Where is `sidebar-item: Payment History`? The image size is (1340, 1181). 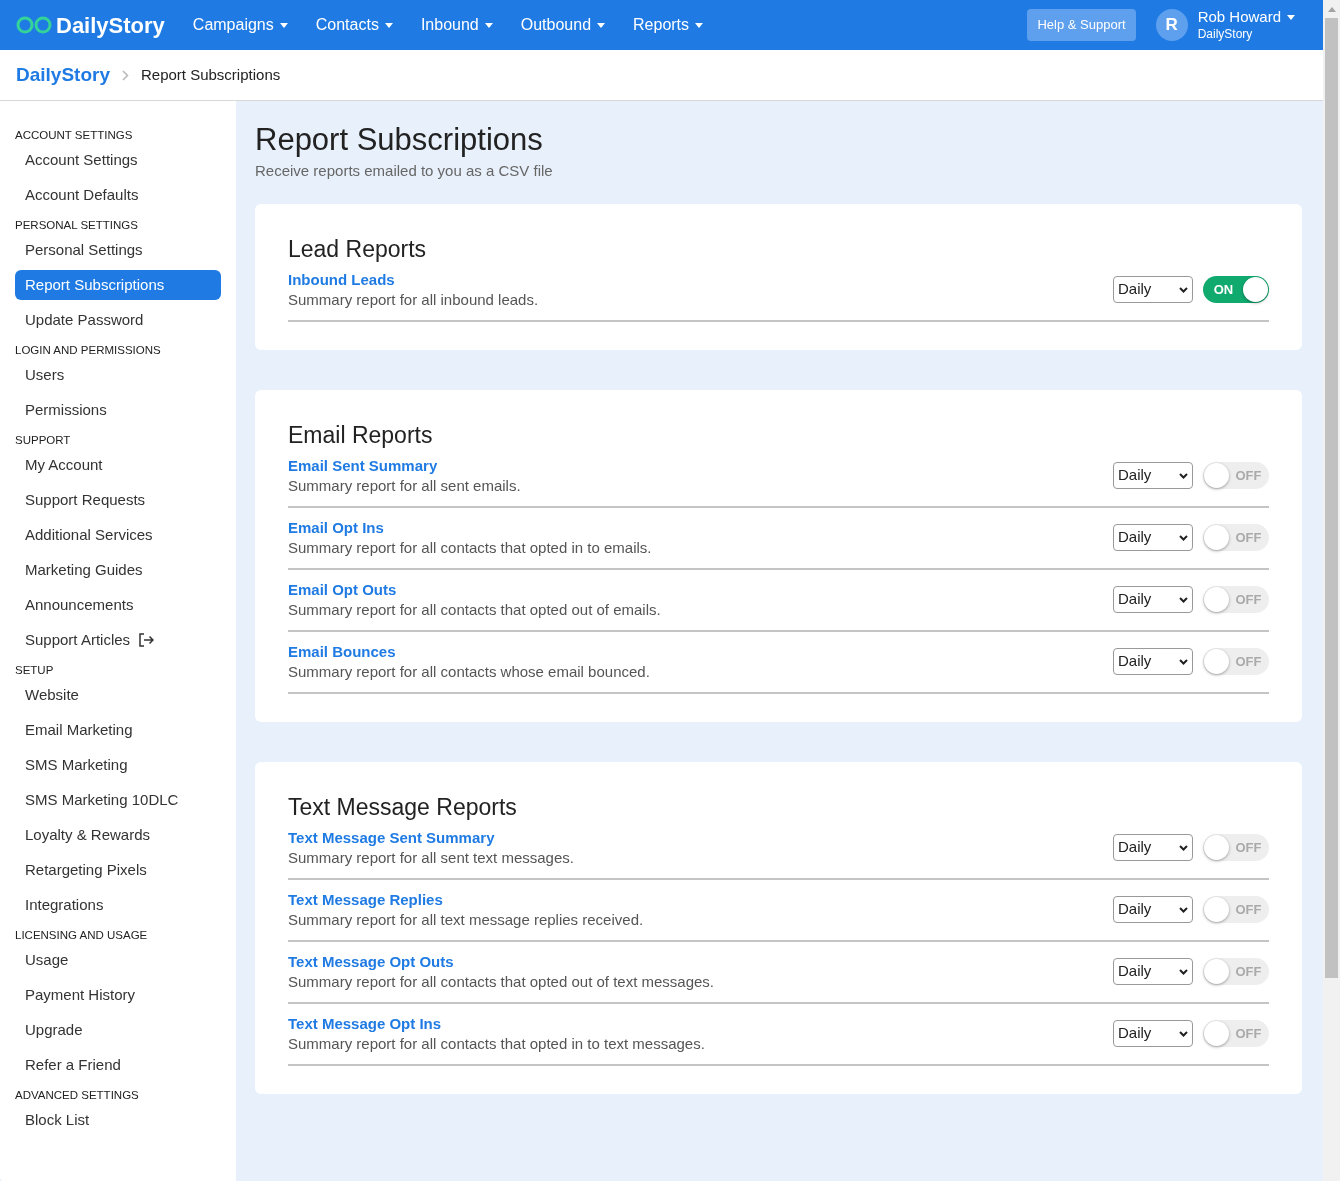
sidebar-item: Payment History is located at coordinates (118, 995).